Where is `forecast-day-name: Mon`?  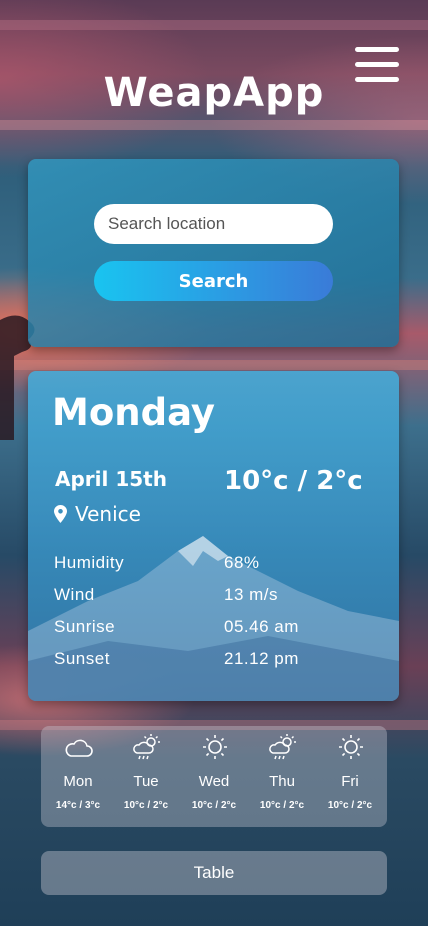
forecast-day-name: Mon is located at coordinates (78, 781).